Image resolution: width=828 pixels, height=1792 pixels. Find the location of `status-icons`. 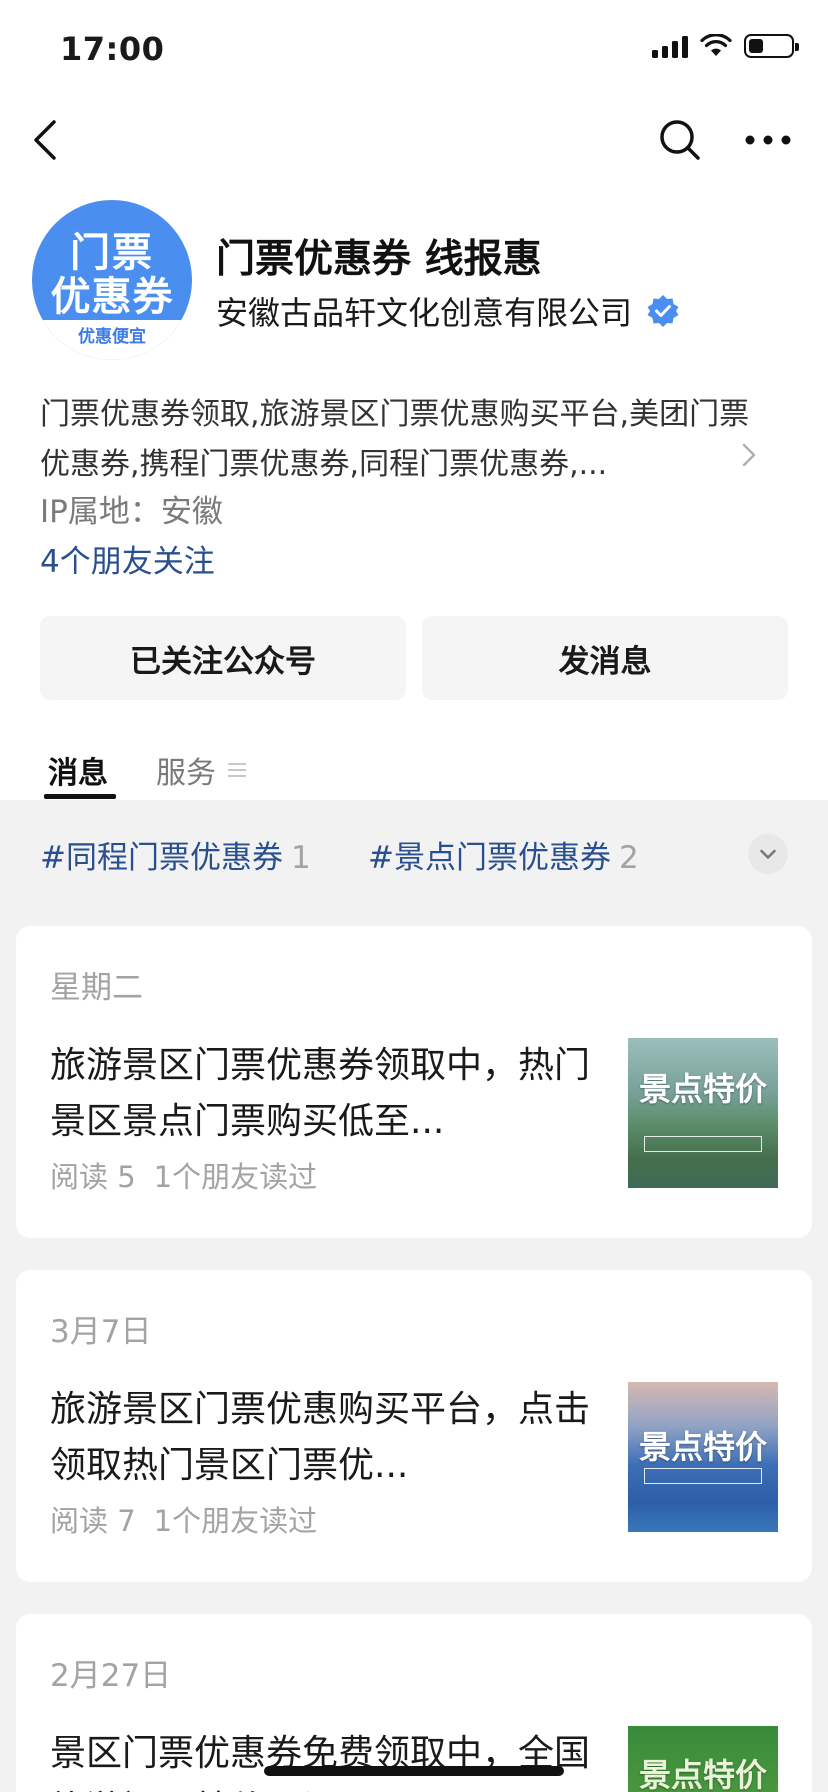

status-icons is located at coordinates (725, 46).